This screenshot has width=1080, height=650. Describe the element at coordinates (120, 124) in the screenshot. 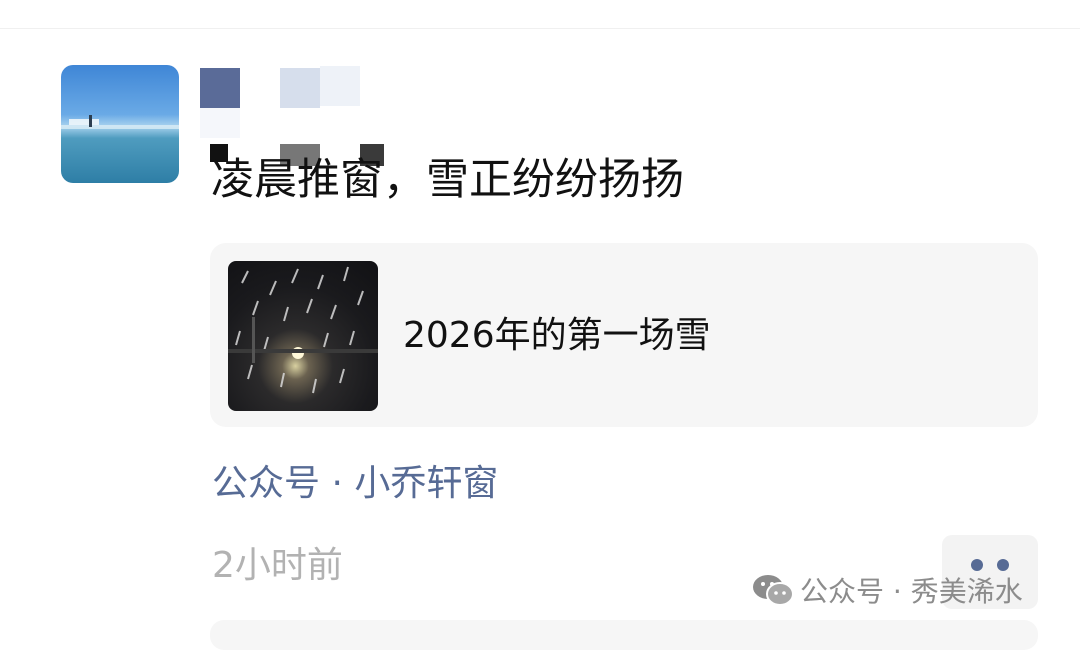

I see `avatar` at that location.